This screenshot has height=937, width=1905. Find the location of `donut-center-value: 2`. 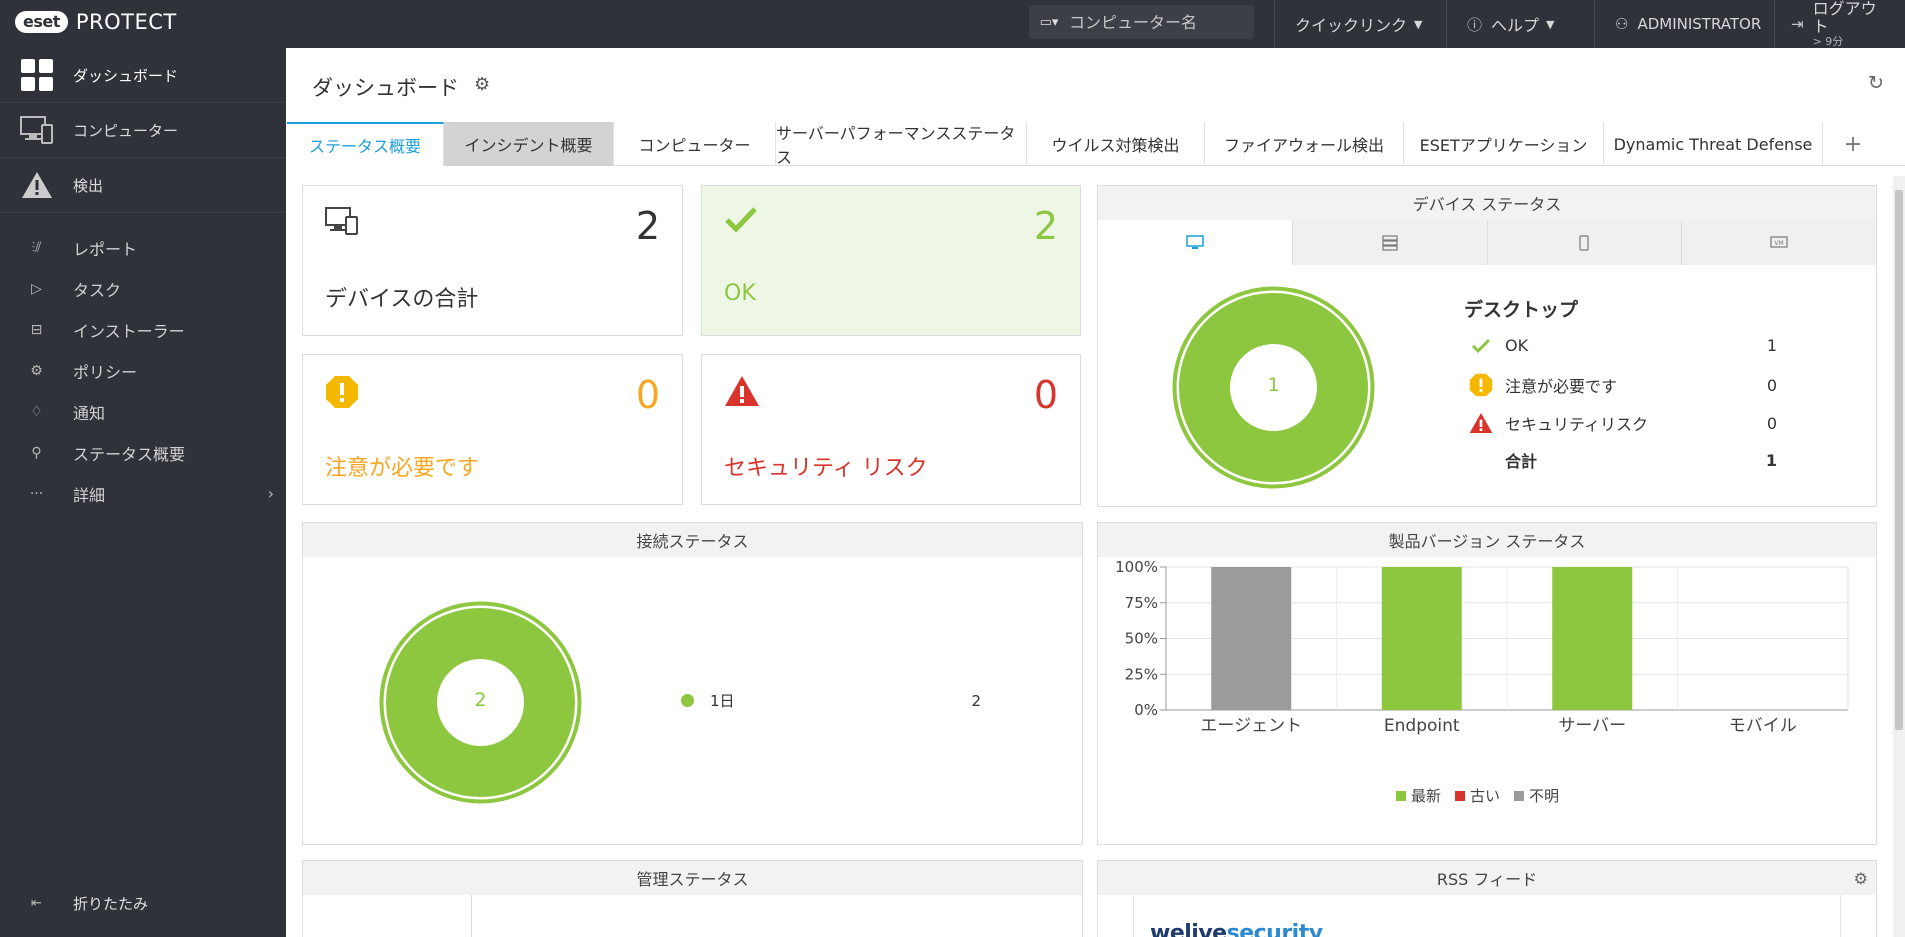

donut-center-value: 2 is located at coordinates (480, 700).